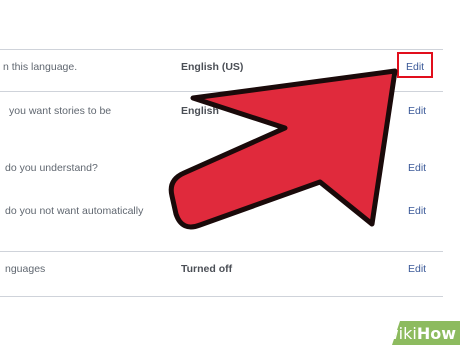  Describe the element at coordinates (401, 333) in the screenshot. I see `watermark-wiki: wiki` at that location.